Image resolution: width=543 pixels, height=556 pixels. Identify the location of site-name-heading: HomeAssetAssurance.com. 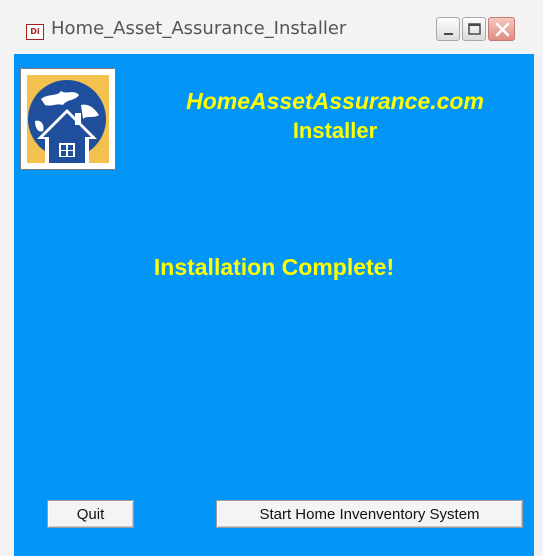
(335, 101).